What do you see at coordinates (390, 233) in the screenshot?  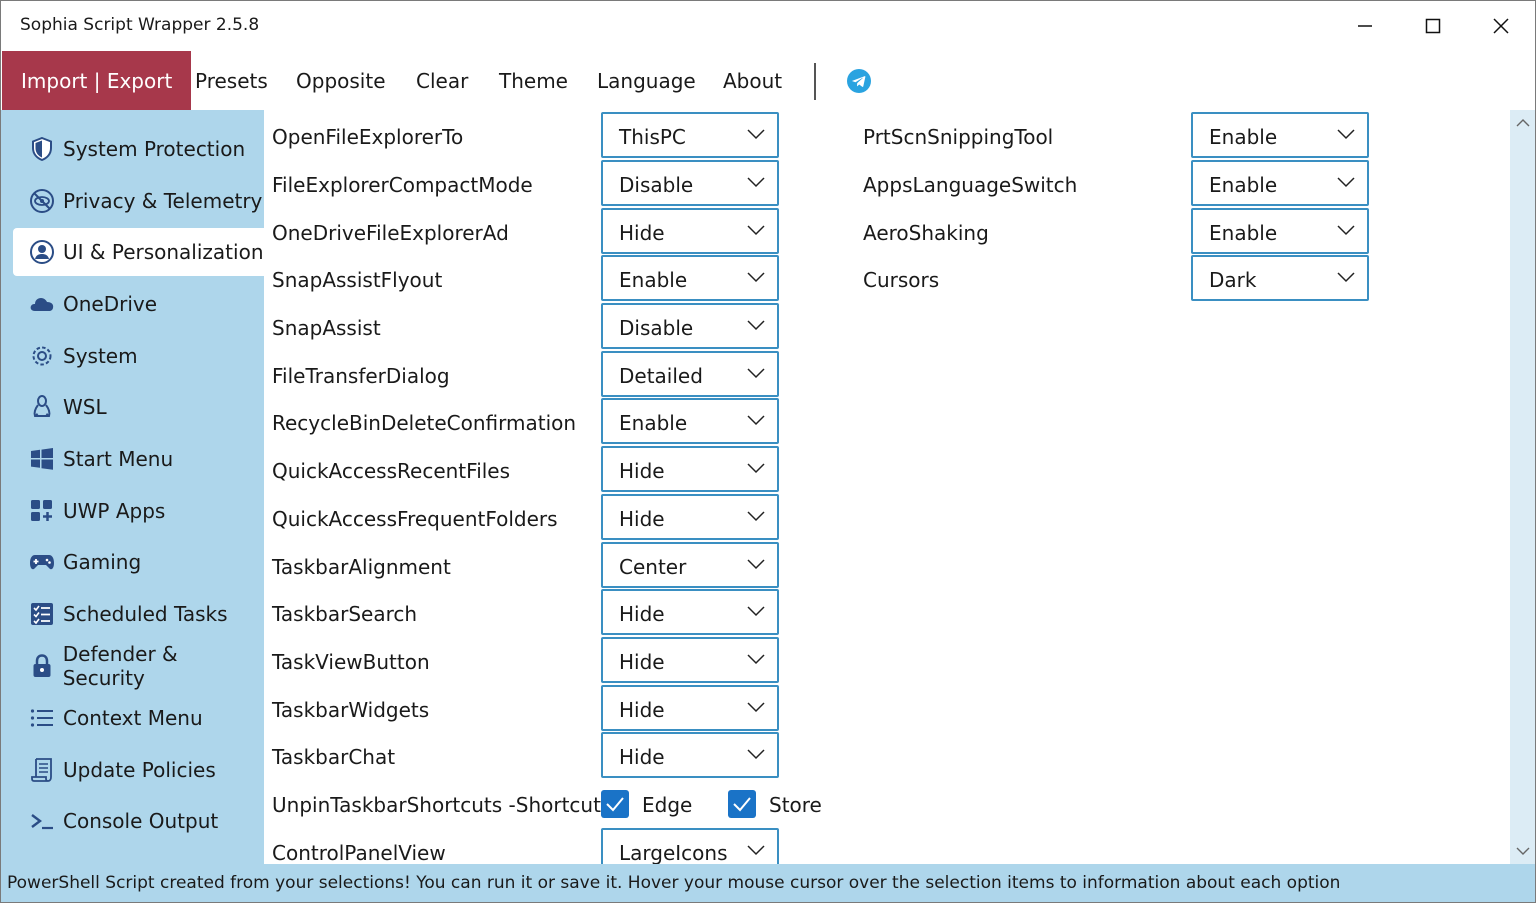 I see `setting-label: OneDriveFileExplorerAd` at bounding box center [390, 233].